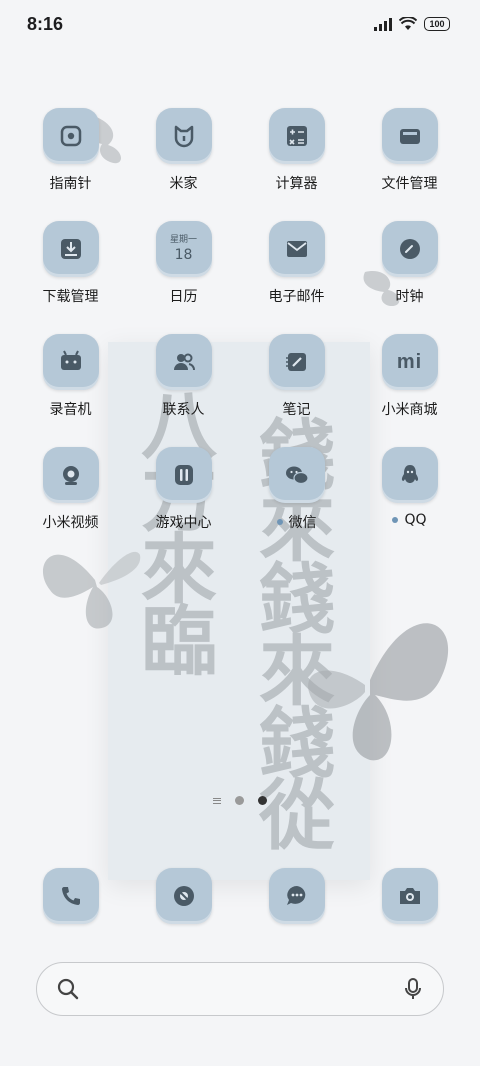 The height and width of the screenshot is (1066, 480). Describe the element at coordinates (183, 475) in the screenshot. I see `game-center-icon` at that location.